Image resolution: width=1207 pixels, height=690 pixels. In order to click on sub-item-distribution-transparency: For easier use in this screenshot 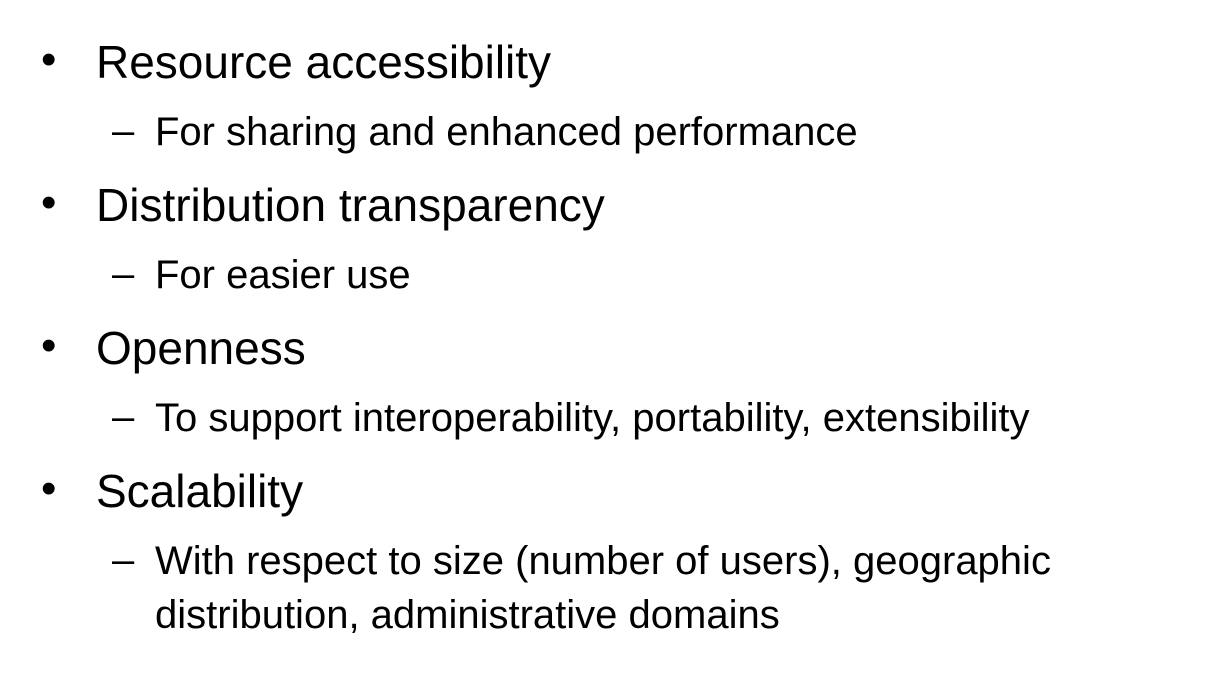, I will do `click(283, 275)`.